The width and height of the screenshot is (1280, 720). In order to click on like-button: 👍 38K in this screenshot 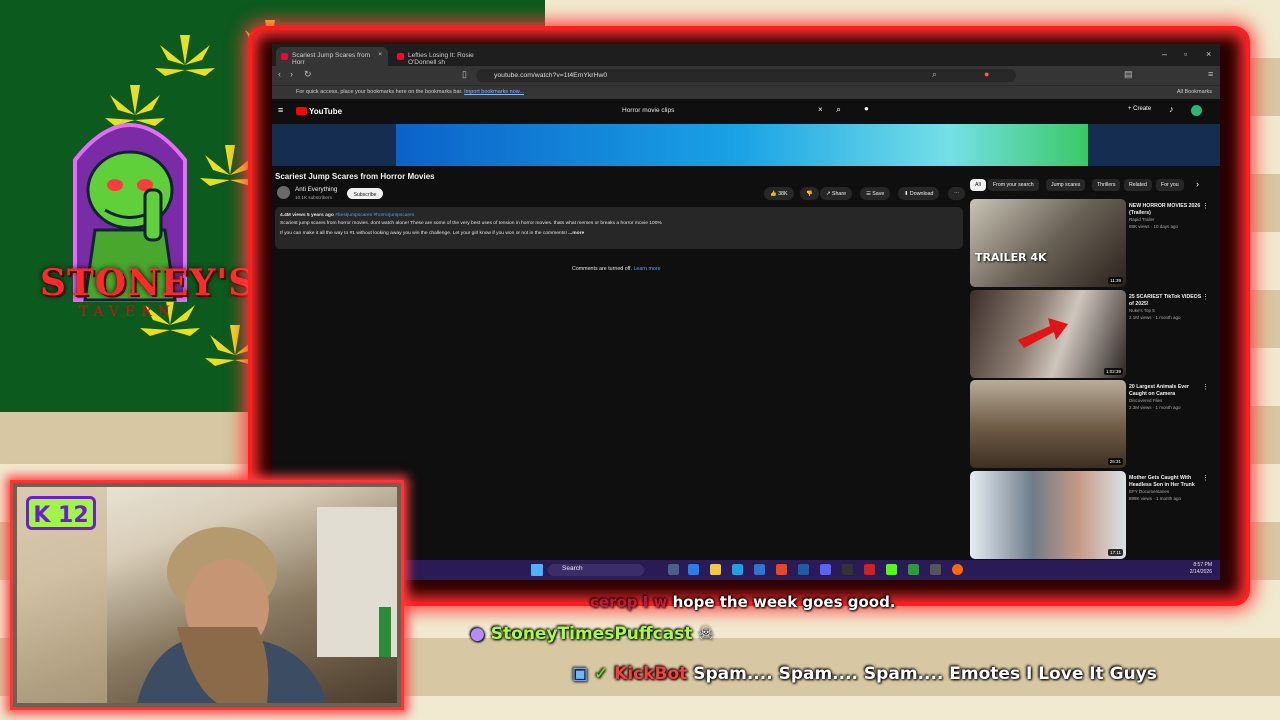, I will do `click(779, 193)`.